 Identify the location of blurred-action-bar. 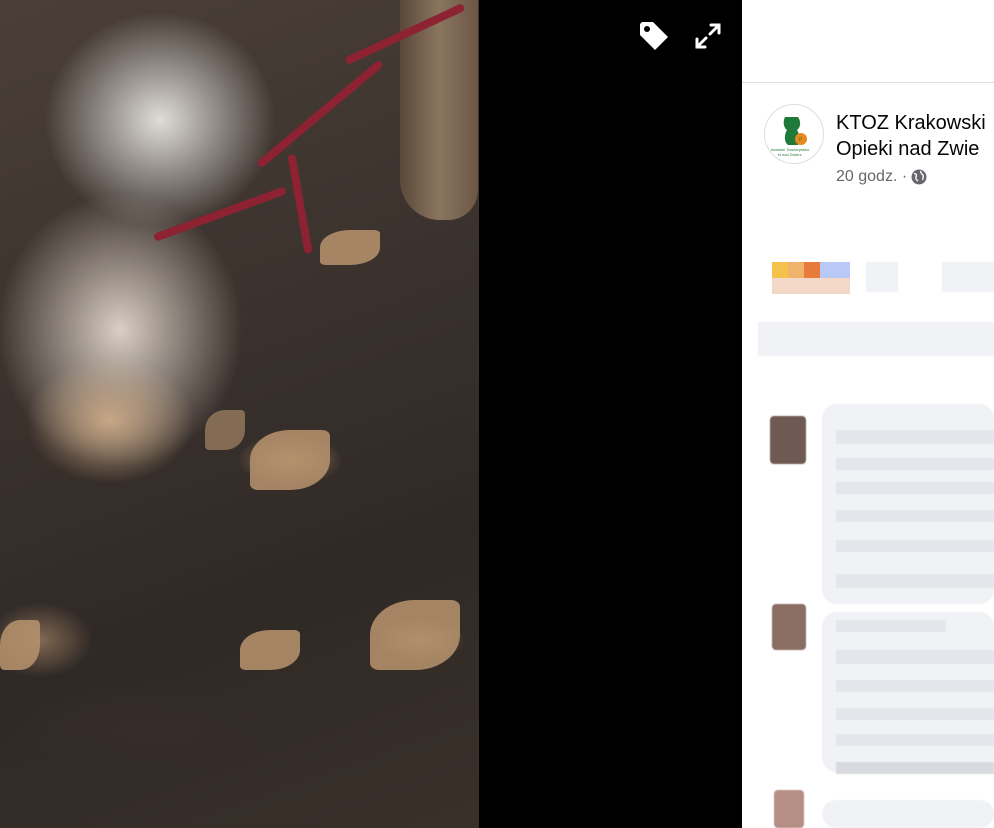
(876, 339).